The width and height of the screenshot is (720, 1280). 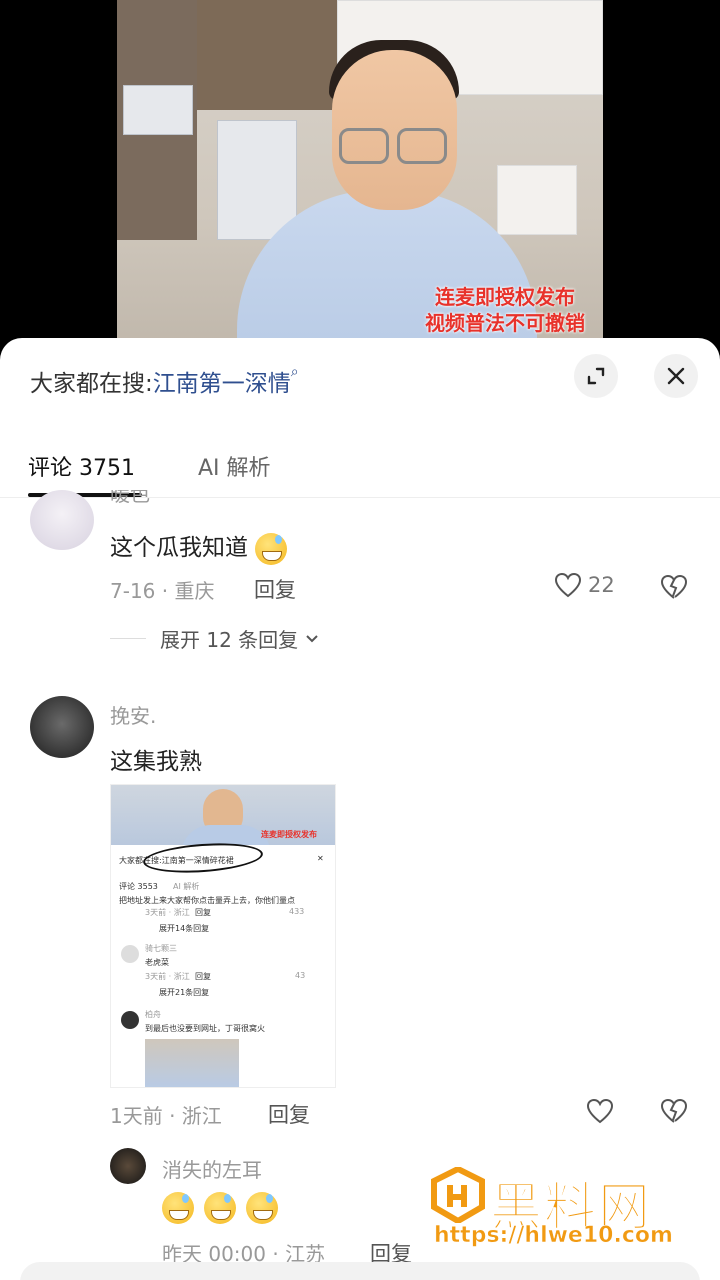 What do you see at coordinates (207, 900) in the screenshot?
I see `image-row1-text: 把地址发上来大家帮你点击量弄上去，你他们量点` at bounding box center [207, 900].